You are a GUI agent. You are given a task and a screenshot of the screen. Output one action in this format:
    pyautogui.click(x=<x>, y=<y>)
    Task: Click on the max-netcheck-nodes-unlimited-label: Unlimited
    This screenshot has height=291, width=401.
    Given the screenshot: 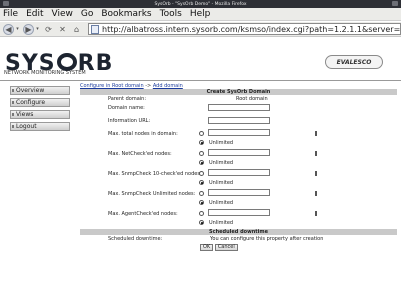 What is the action you would take?
    pyautogui.click(x=221, y=163)
    